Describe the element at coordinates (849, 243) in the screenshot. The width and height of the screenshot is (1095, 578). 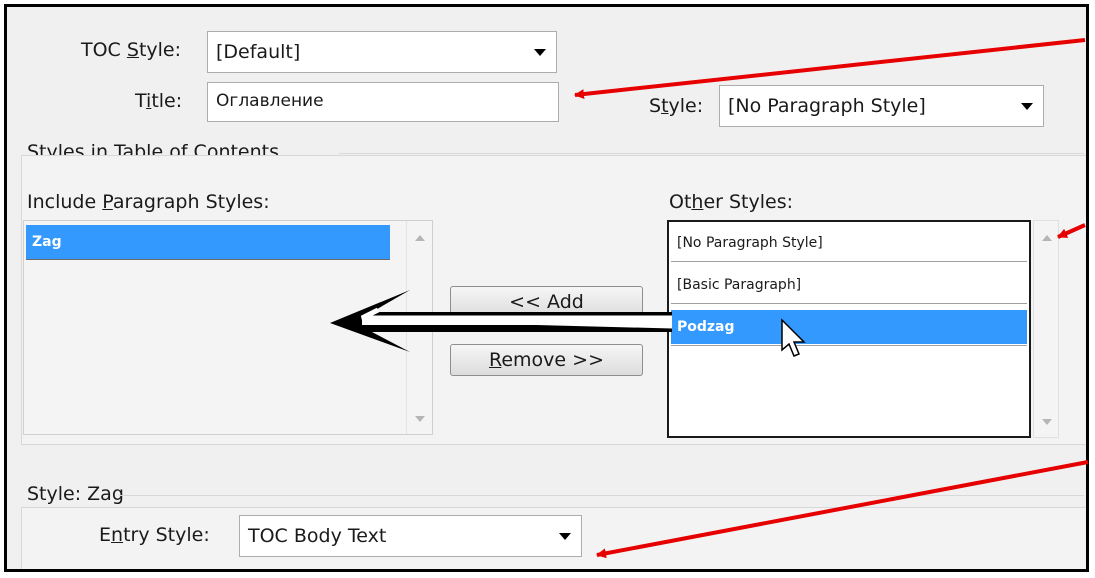
I see `list-item: [No Paragraph Style]` at that location.